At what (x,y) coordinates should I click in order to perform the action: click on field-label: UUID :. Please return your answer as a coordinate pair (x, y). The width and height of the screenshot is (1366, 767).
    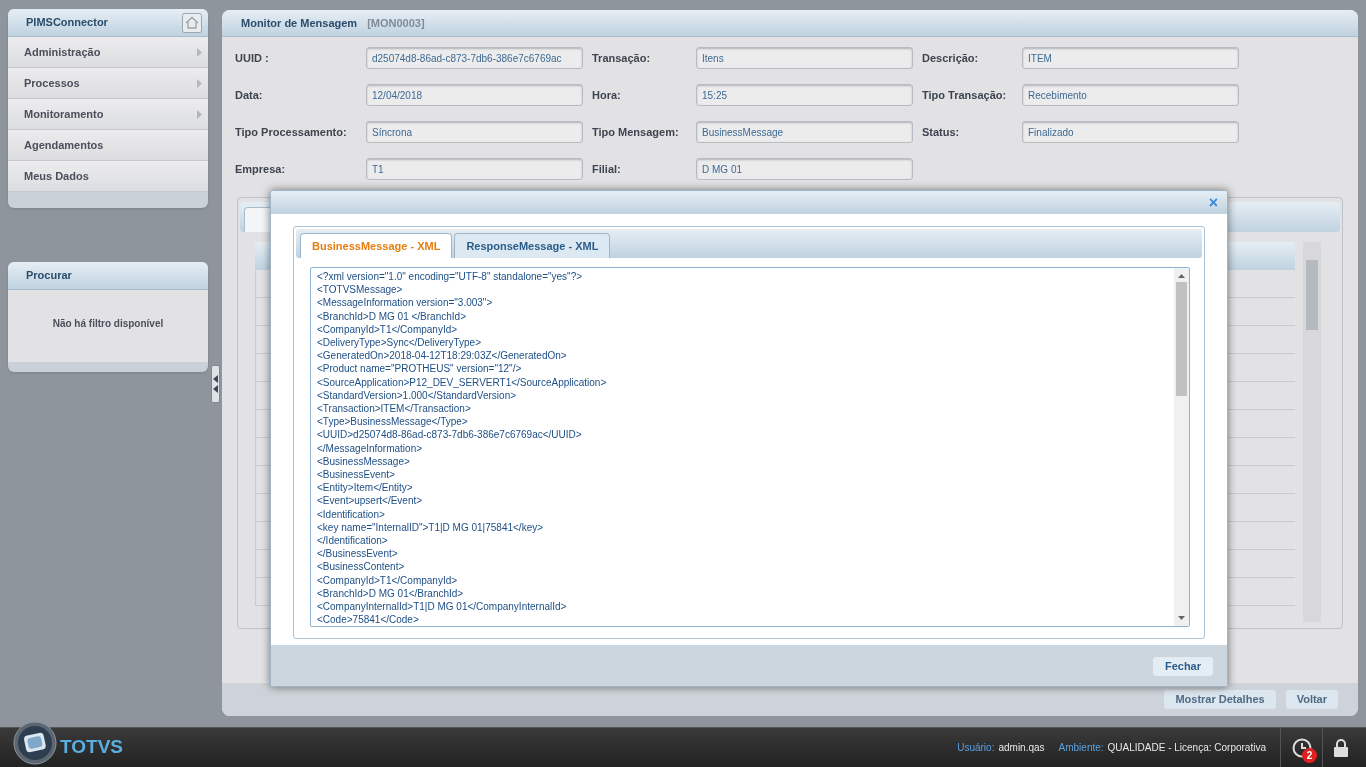
    Looking at the image, I should click on (252, 58).